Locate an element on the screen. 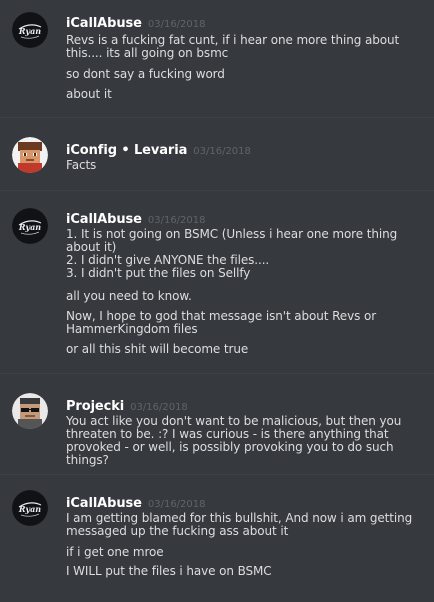 This screenshot has width=434, height=602. message-text: I WILL put the files i have on BSMC is located at coordinates (169, 571).